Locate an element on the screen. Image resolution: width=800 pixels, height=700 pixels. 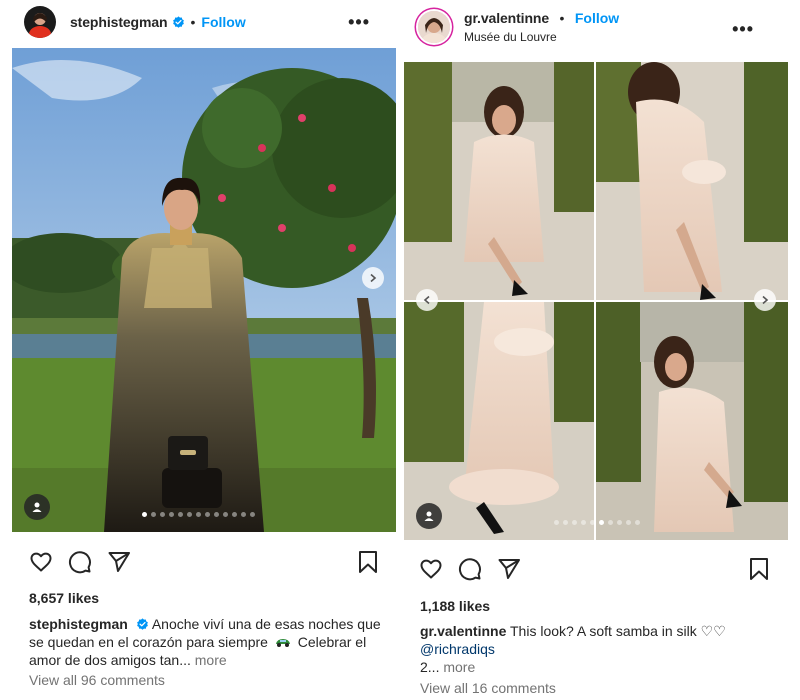
previous-image-button is located at coordinates (427, 300).